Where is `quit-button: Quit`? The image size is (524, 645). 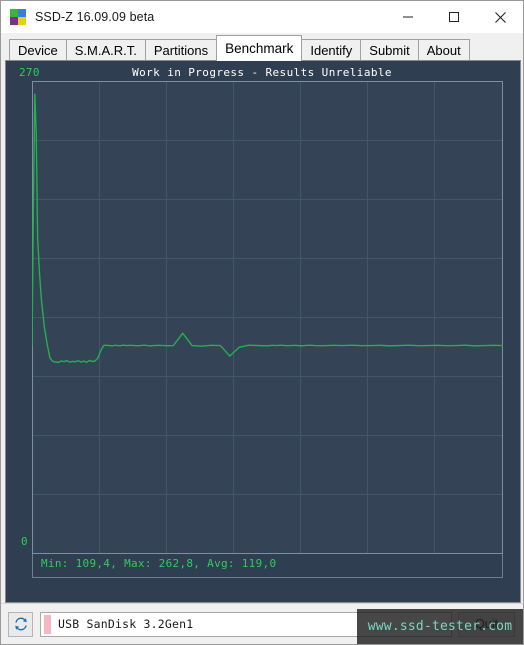 quit-button: Quit is located at coordinates (486, 624).